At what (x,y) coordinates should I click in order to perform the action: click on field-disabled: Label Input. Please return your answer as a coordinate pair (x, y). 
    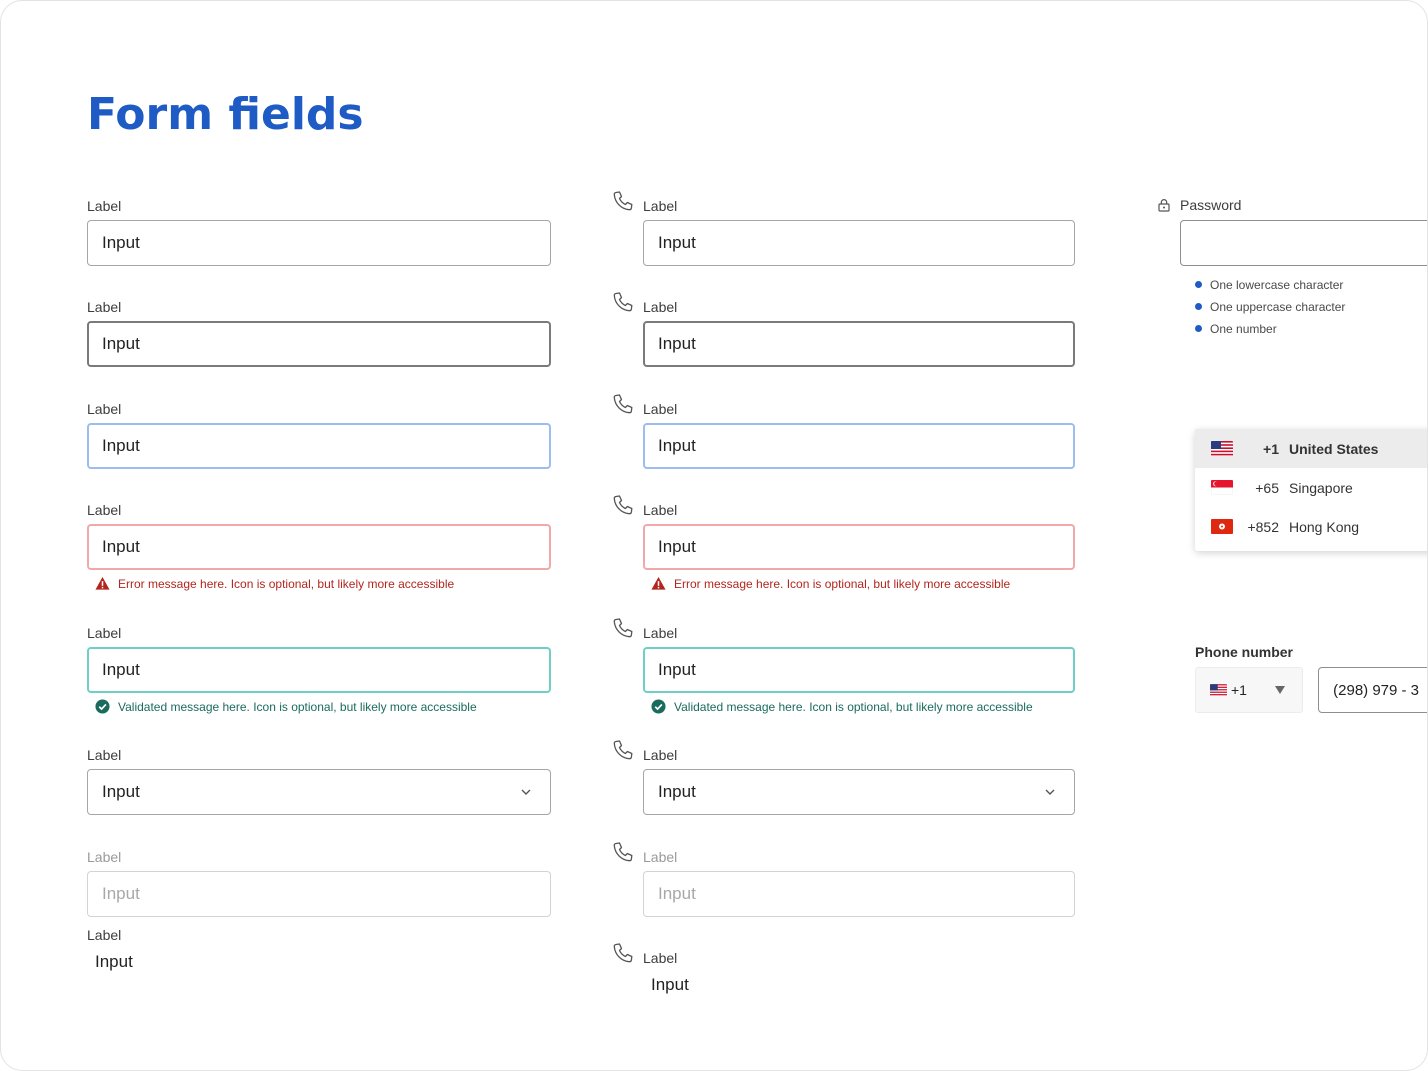
    Looking at the image, I should click on (319, 882).